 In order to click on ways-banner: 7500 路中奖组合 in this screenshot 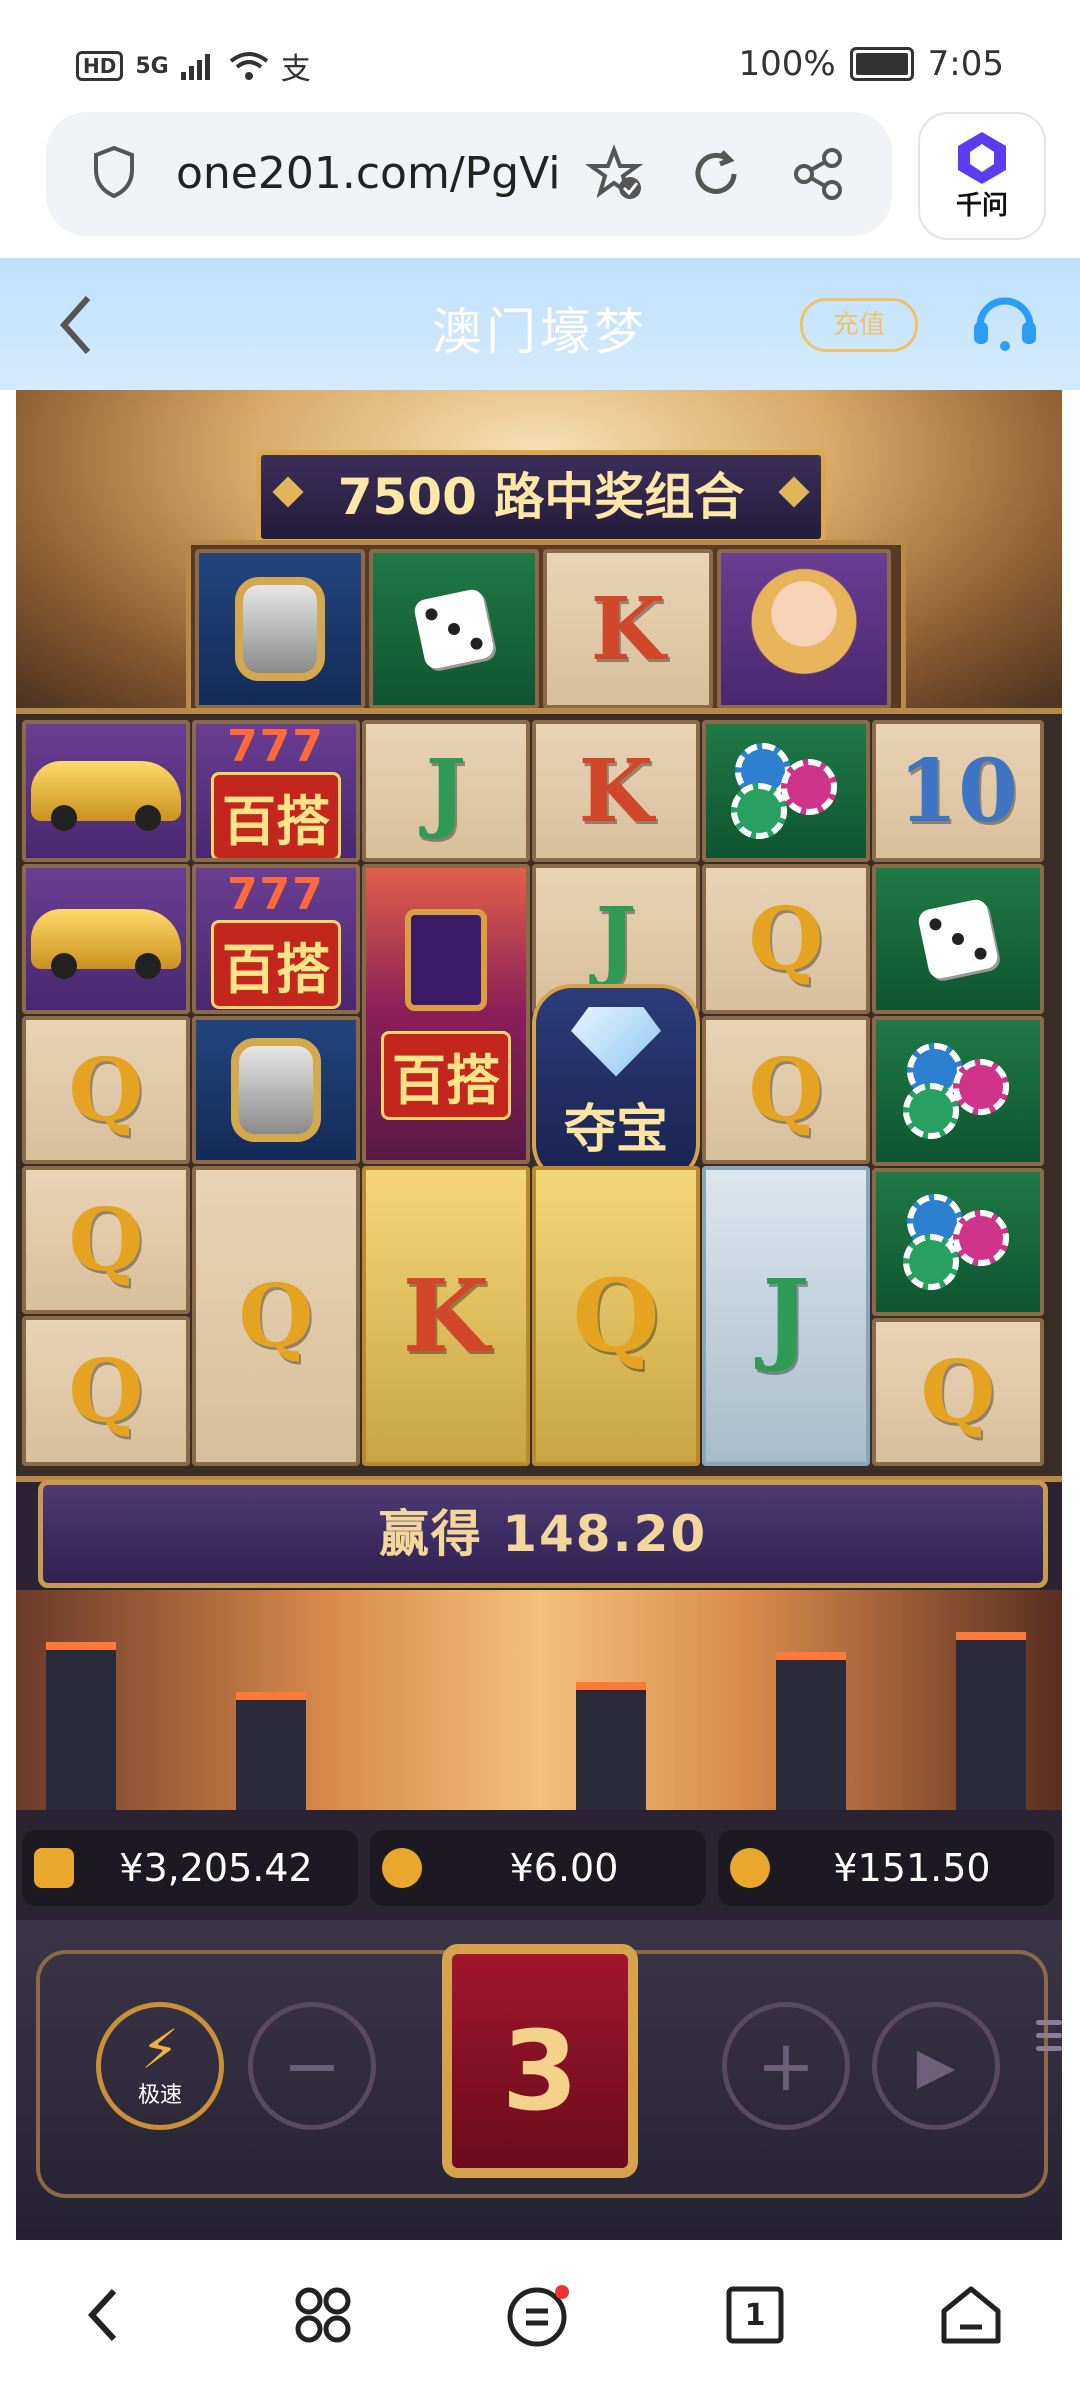, I will do `click(541, 497)`.